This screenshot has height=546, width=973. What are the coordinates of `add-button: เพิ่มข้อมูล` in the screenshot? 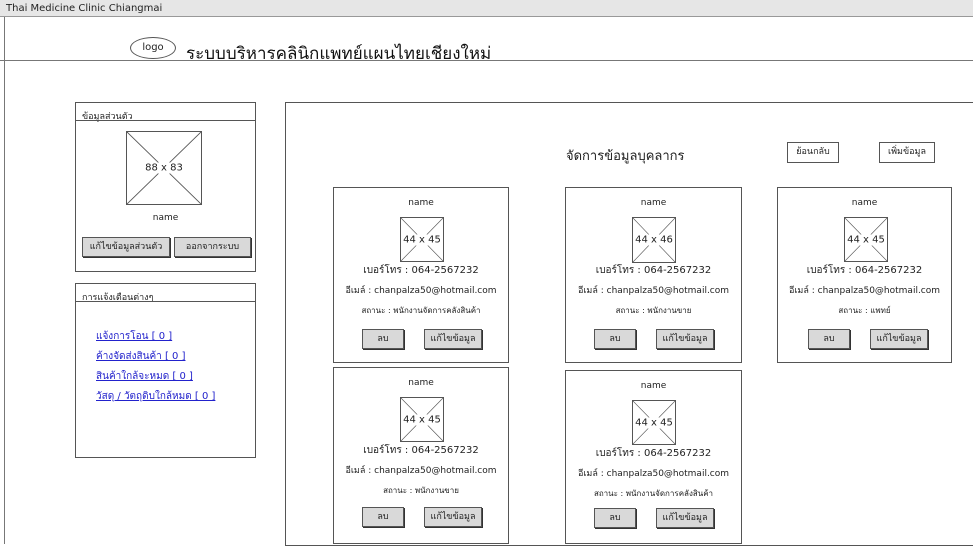 It's located at (907, 152).